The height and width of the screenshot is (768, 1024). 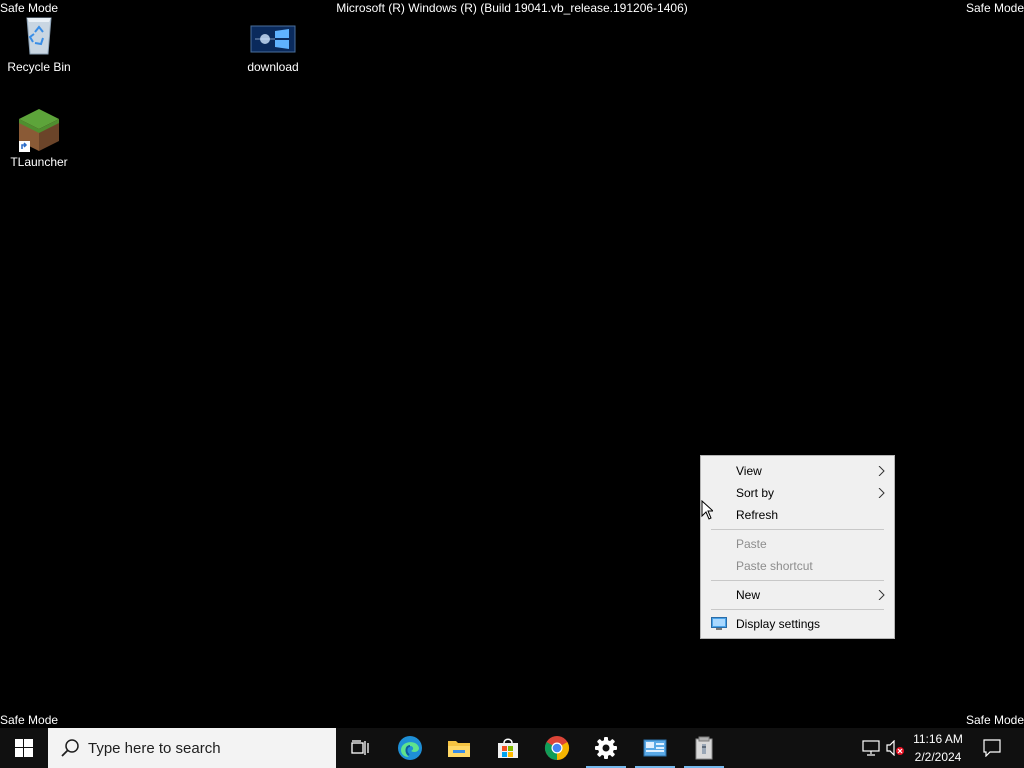 I want to click on menu-item-label: Display settings, so click(x=778, y=624).